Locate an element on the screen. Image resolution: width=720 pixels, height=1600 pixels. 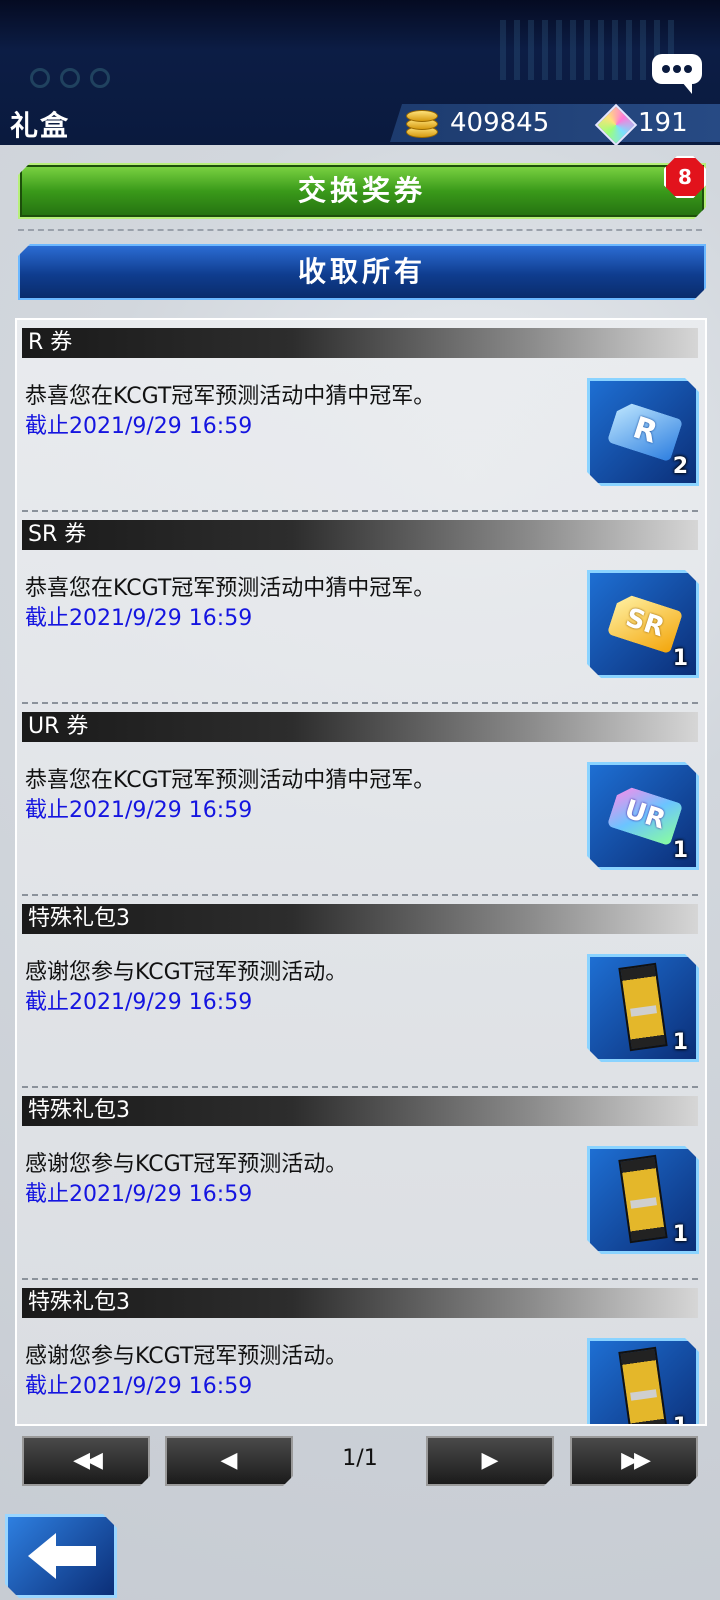
back-button is located at coordinates (61, 1556).